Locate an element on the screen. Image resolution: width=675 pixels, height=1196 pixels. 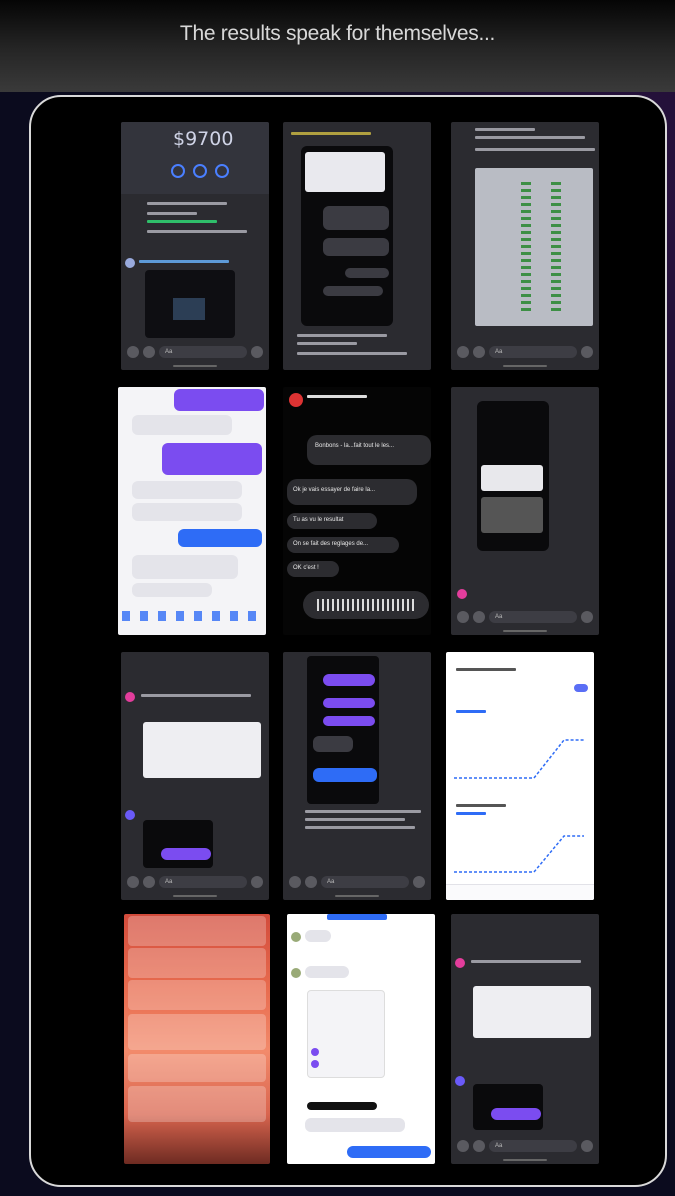
screenshot-9-analytics is located at coordinates (520, 776).